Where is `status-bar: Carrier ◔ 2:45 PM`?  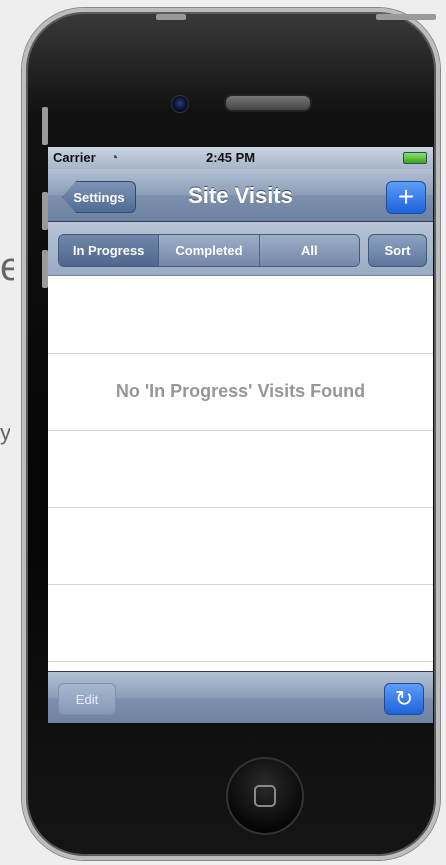
status-bar: Carrier ◔ 2:45 PM is located at coordinates (240, 158).